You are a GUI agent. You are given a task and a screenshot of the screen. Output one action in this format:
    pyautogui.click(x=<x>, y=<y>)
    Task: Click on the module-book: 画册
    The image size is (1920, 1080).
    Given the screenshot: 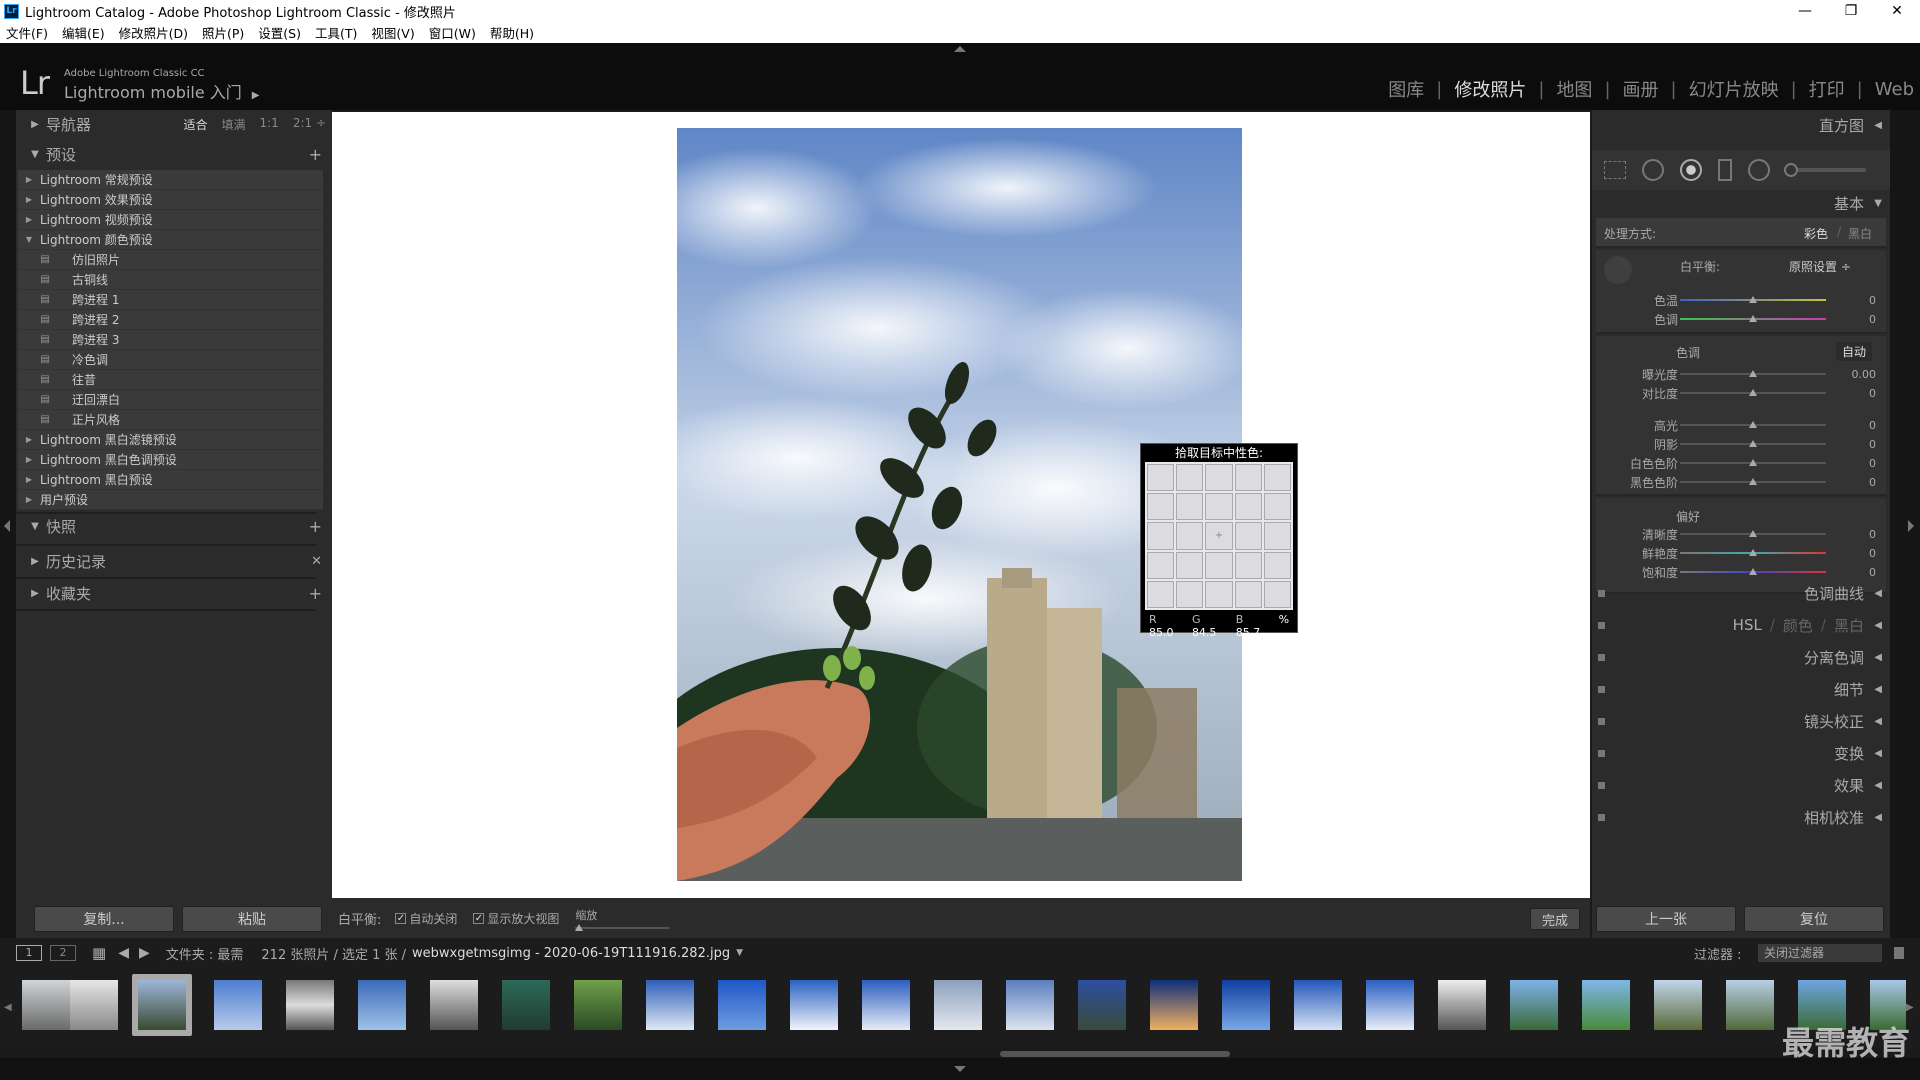 What is the action you would take?
    pyautogui.click(x=1641, y=89)
    